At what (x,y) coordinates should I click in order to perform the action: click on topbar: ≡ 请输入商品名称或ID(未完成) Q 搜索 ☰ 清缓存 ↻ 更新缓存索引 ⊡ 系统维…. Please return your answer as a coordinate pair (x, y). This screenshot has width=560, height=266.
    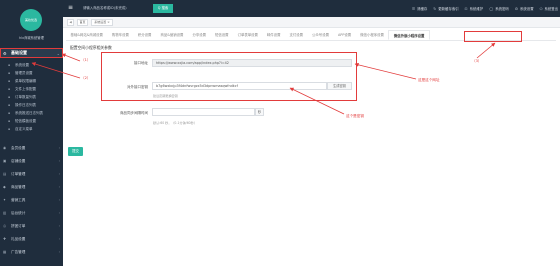
    Looking at the image, I should click on (311, 8).